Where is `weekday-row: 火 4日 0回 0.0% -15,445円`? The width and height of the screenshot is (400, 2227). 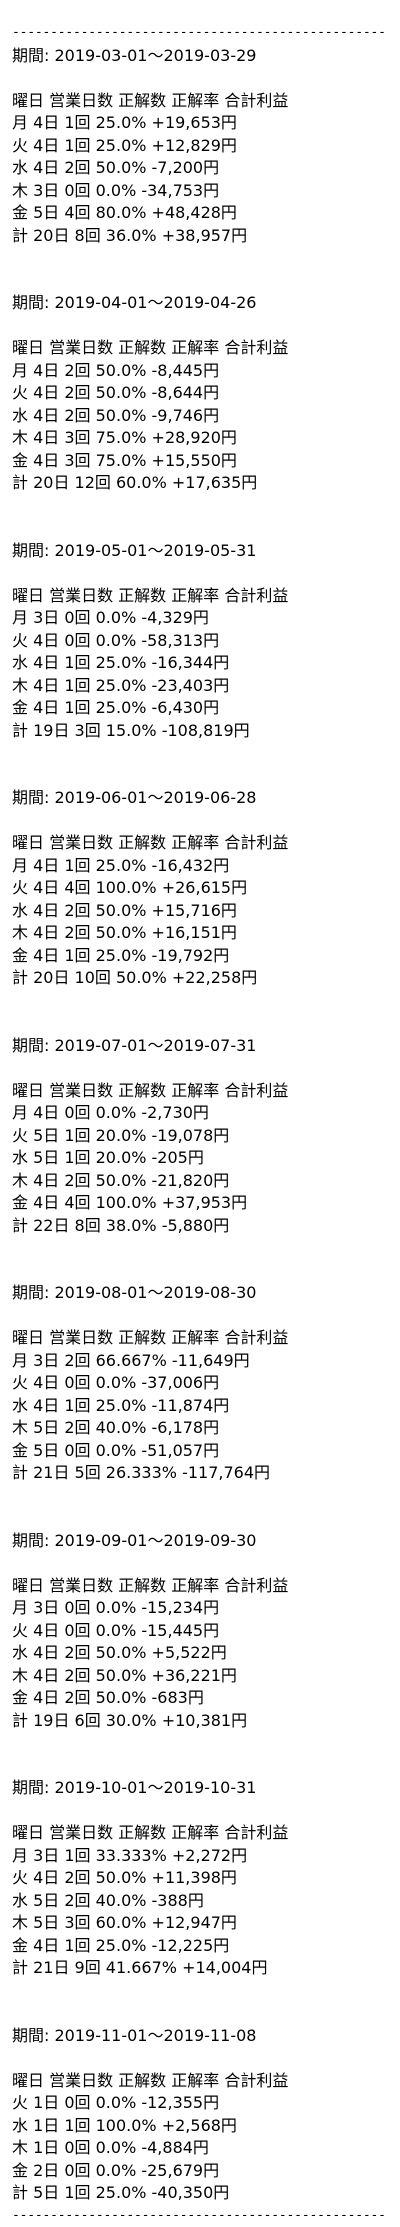
weekday-row: 火 4日 0回 0.0% -15,445円 is located at coordinates (200, 1631).